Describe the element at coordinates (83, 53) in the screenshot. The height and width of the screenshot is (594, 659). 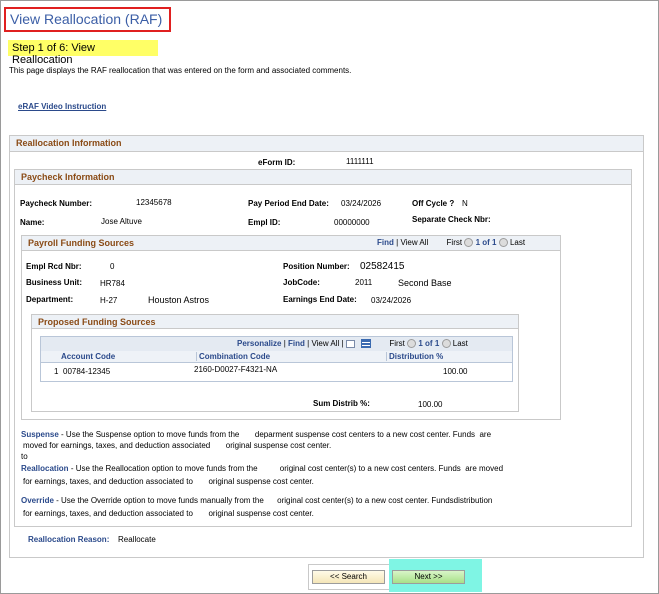
I see `step-indicator: Step 1 of 6: View Reallocation` at that location.